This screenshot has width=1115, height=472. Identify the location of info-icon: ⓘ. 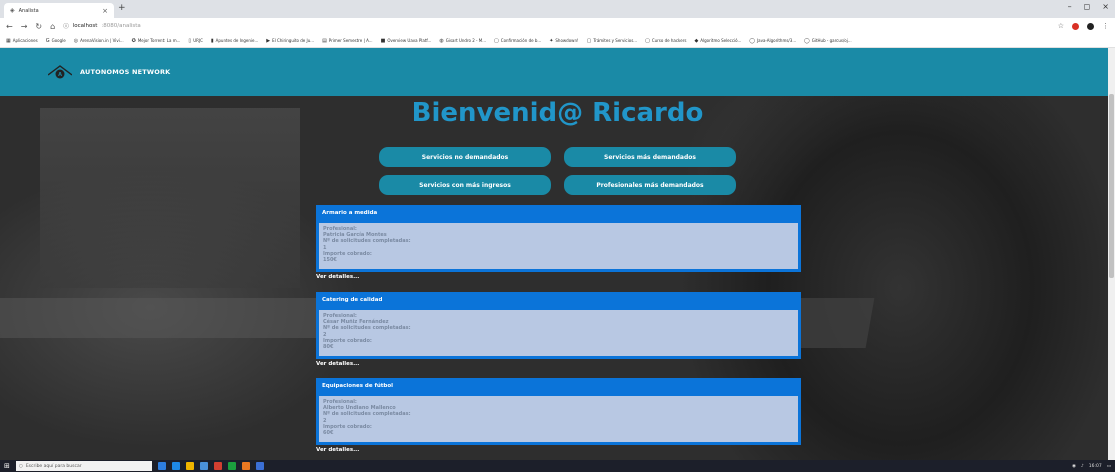
(66, 26).